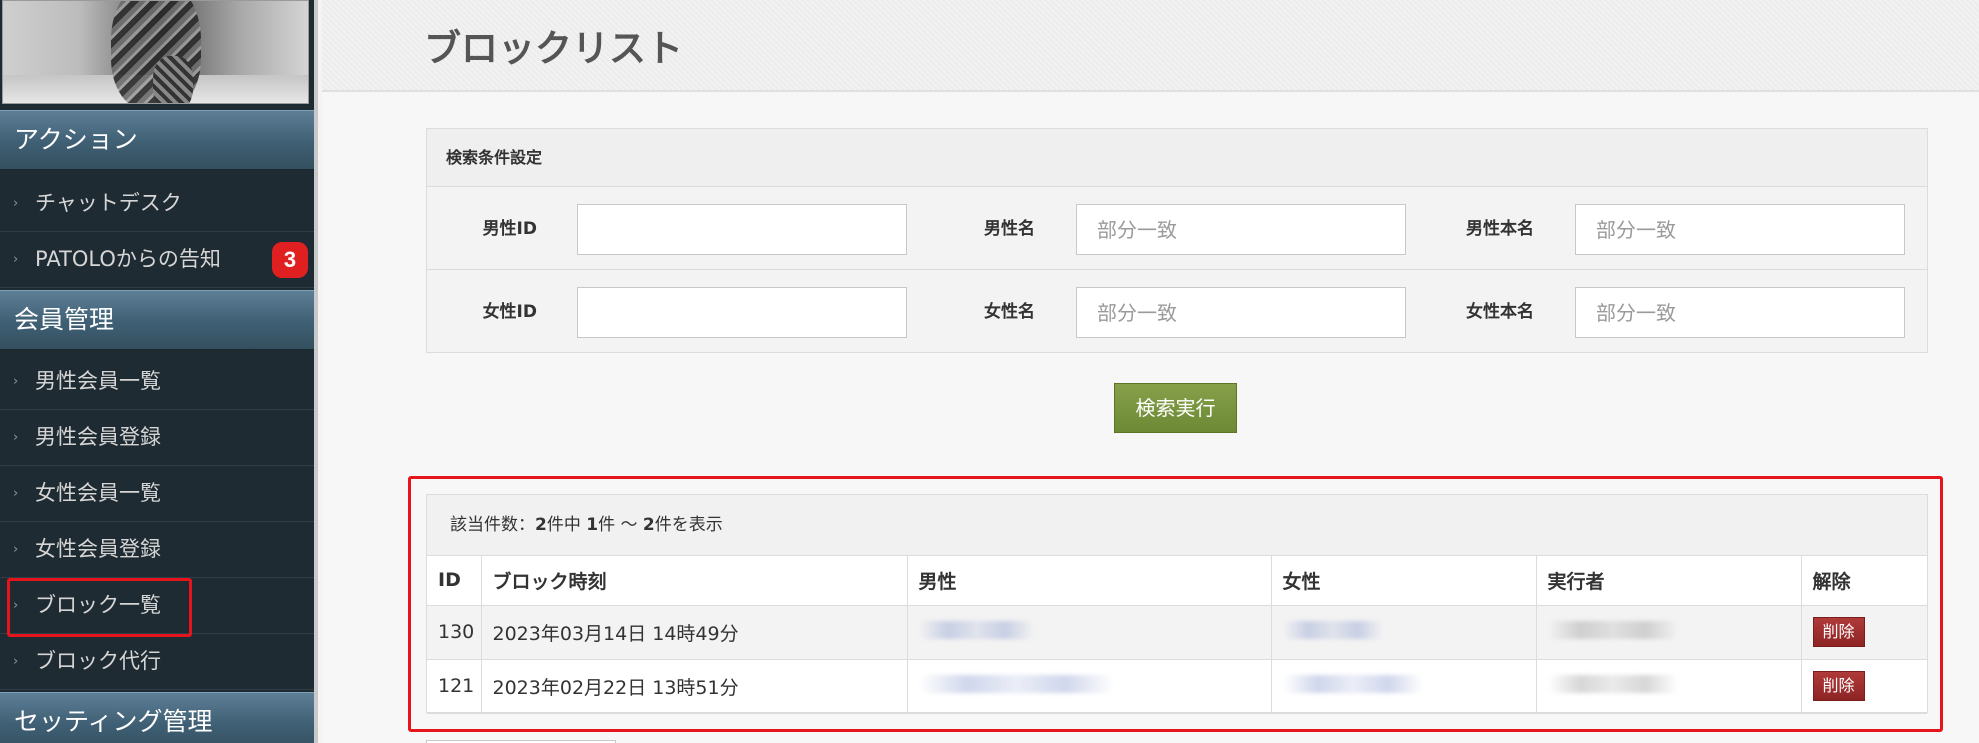  I want to click on search-row-female: 女性ID 女性名 女性本名, so click(1177, 312).